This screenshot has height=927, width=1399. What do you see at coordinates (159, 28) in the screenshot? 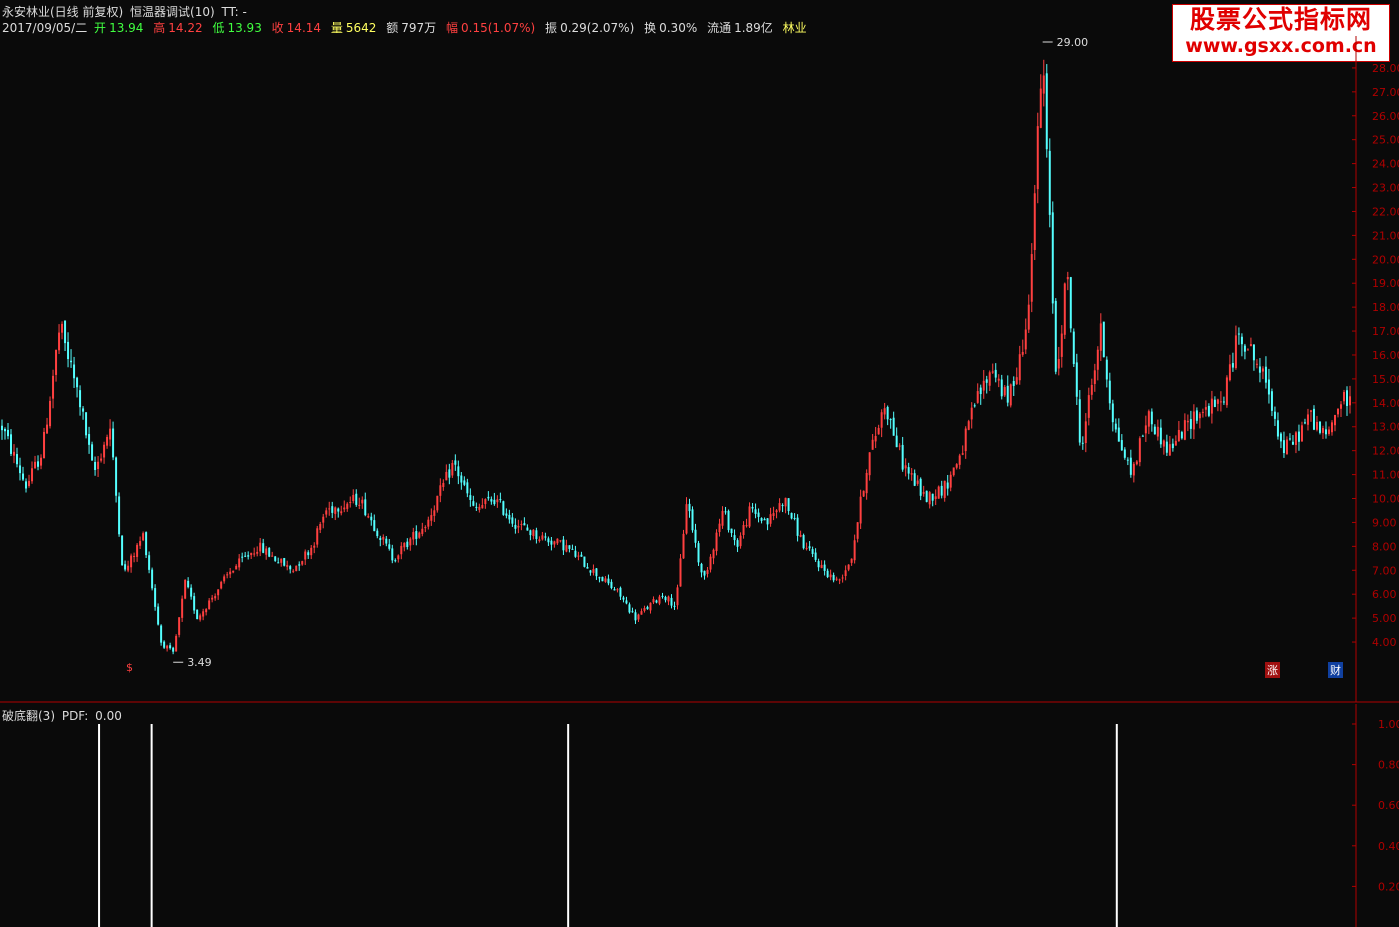
I see `high-label: 高` at bounding box center [159, 28].